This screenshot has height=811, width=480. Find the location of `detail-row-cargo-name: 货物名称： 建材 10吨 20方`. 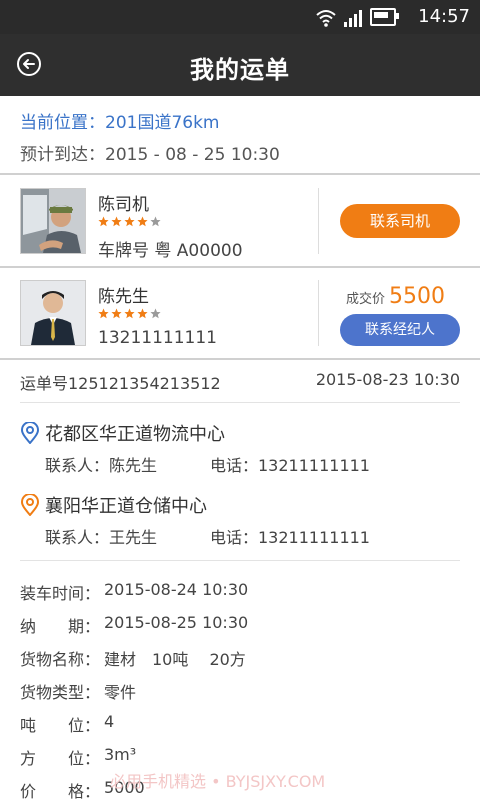

detail-row-cargo-name: 货物名称： 建材 10吨 20方 is located at coordinates (134, 662).